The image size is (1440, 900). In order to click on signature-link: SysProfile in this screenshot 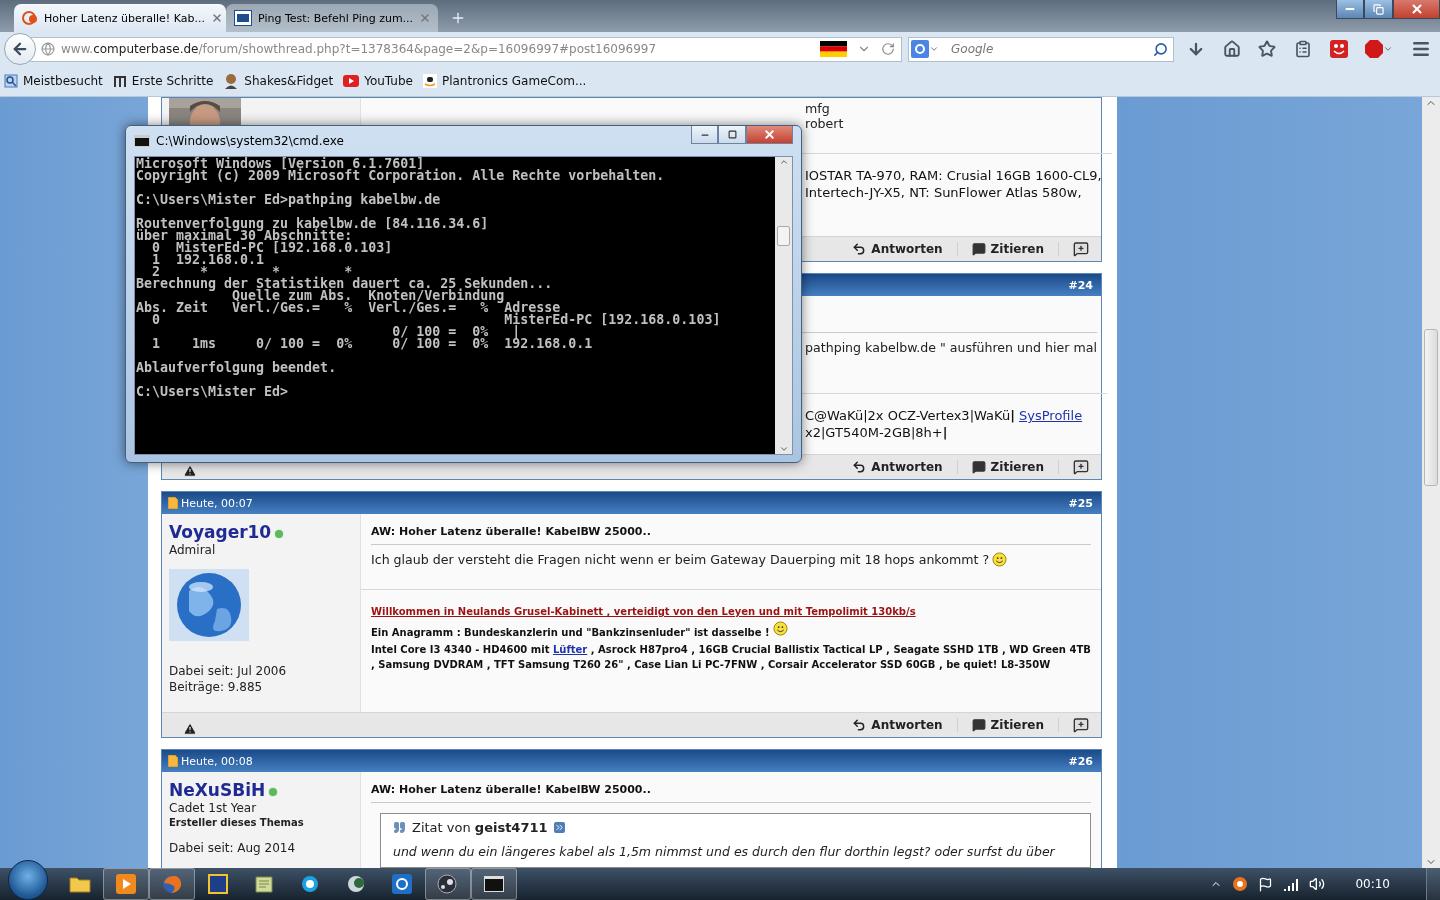, I will do `click(1051, 415)`.